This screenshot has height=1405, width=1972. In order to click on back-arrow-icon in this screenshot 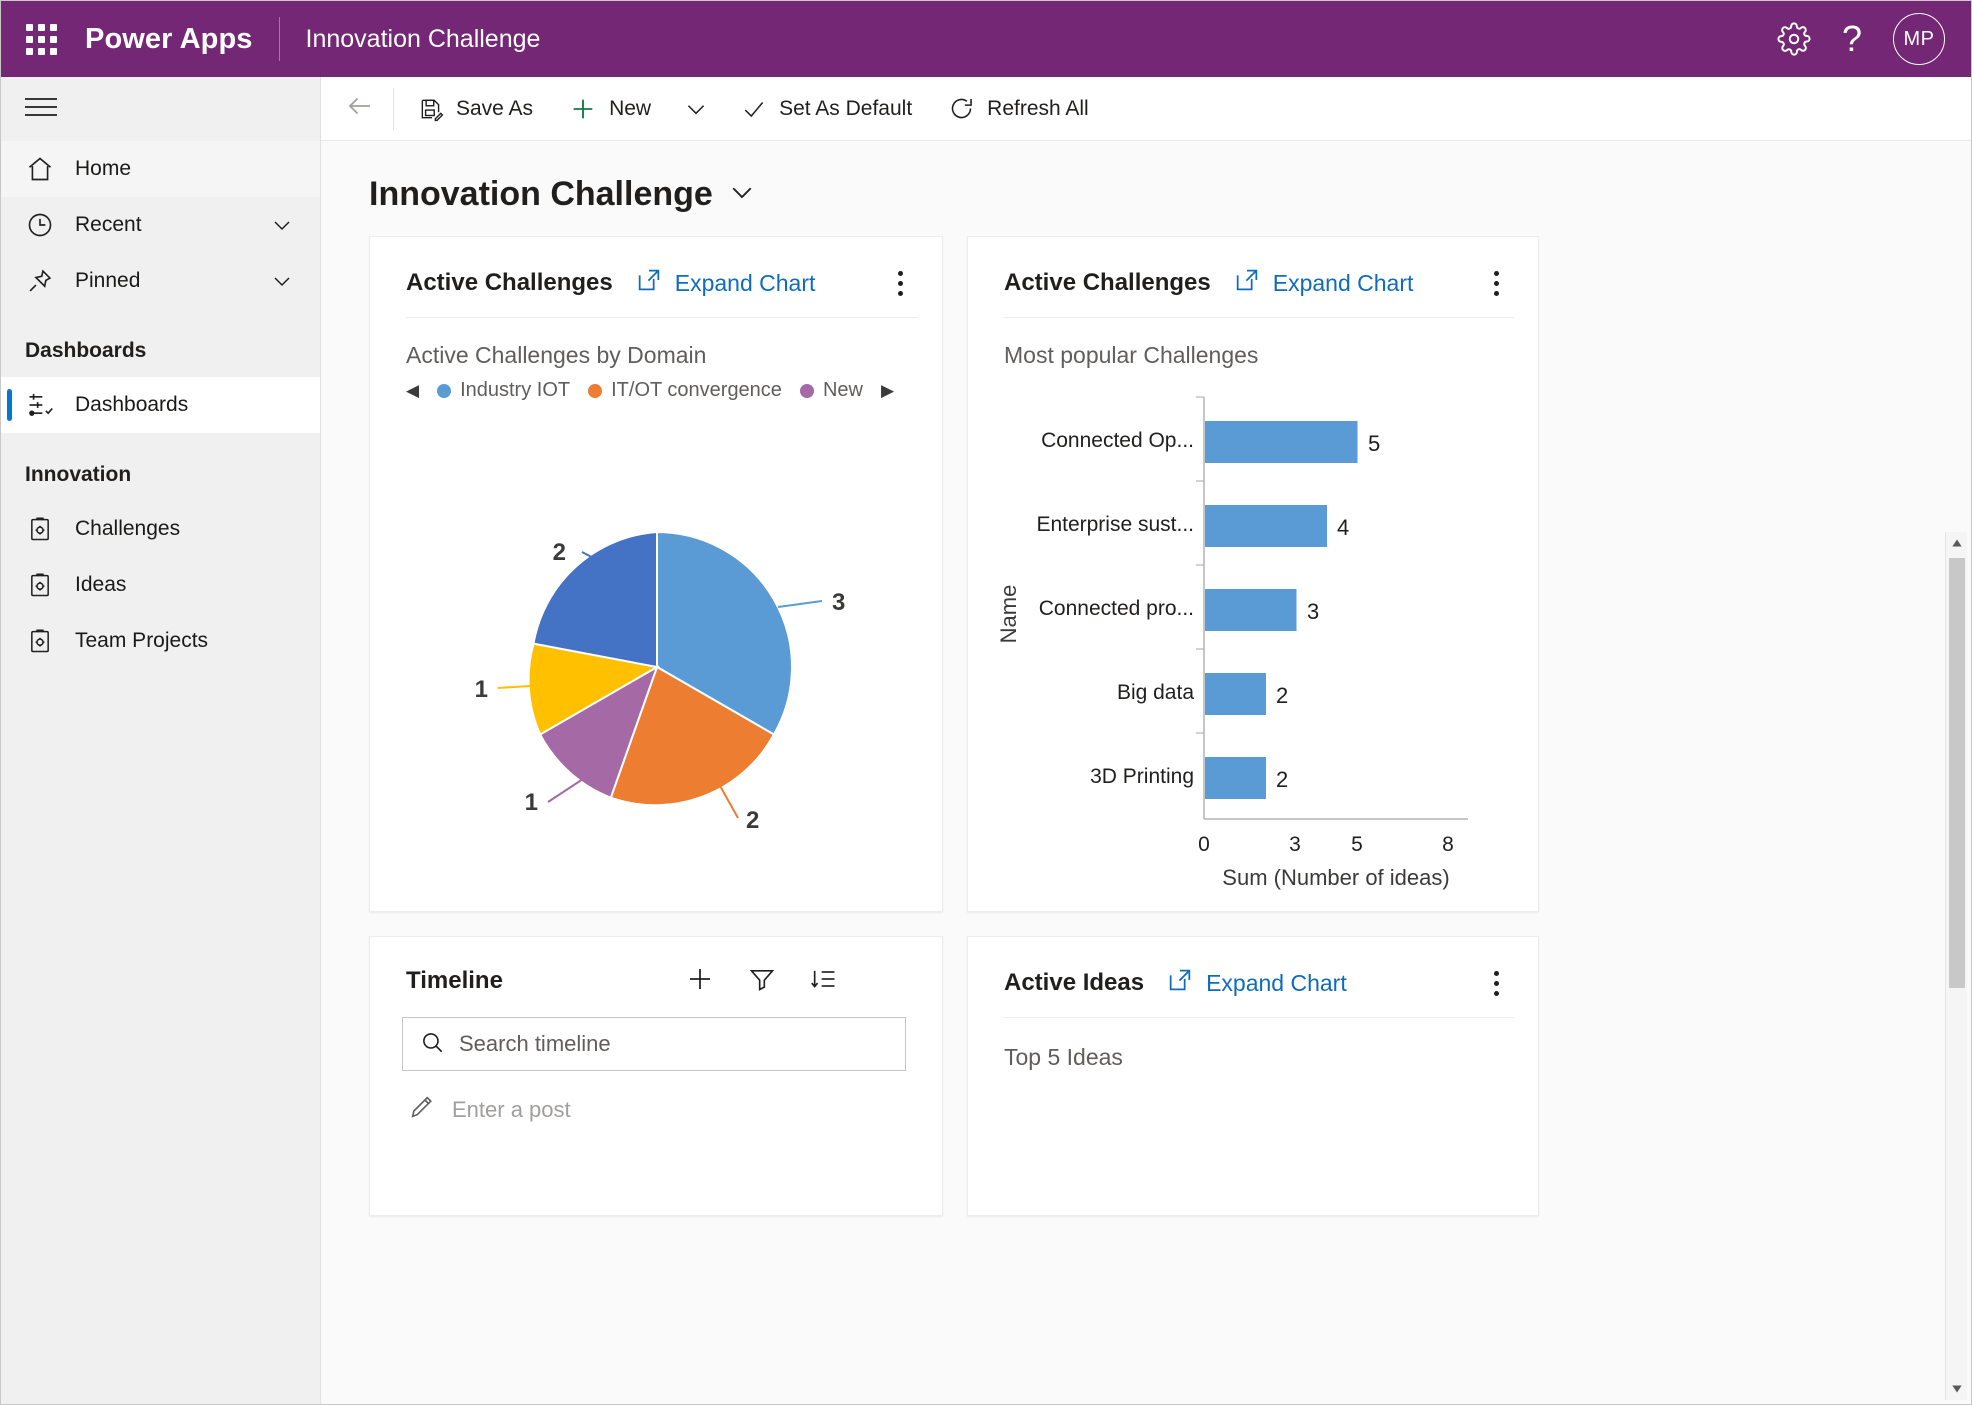, I will do `click(360, 108)`.